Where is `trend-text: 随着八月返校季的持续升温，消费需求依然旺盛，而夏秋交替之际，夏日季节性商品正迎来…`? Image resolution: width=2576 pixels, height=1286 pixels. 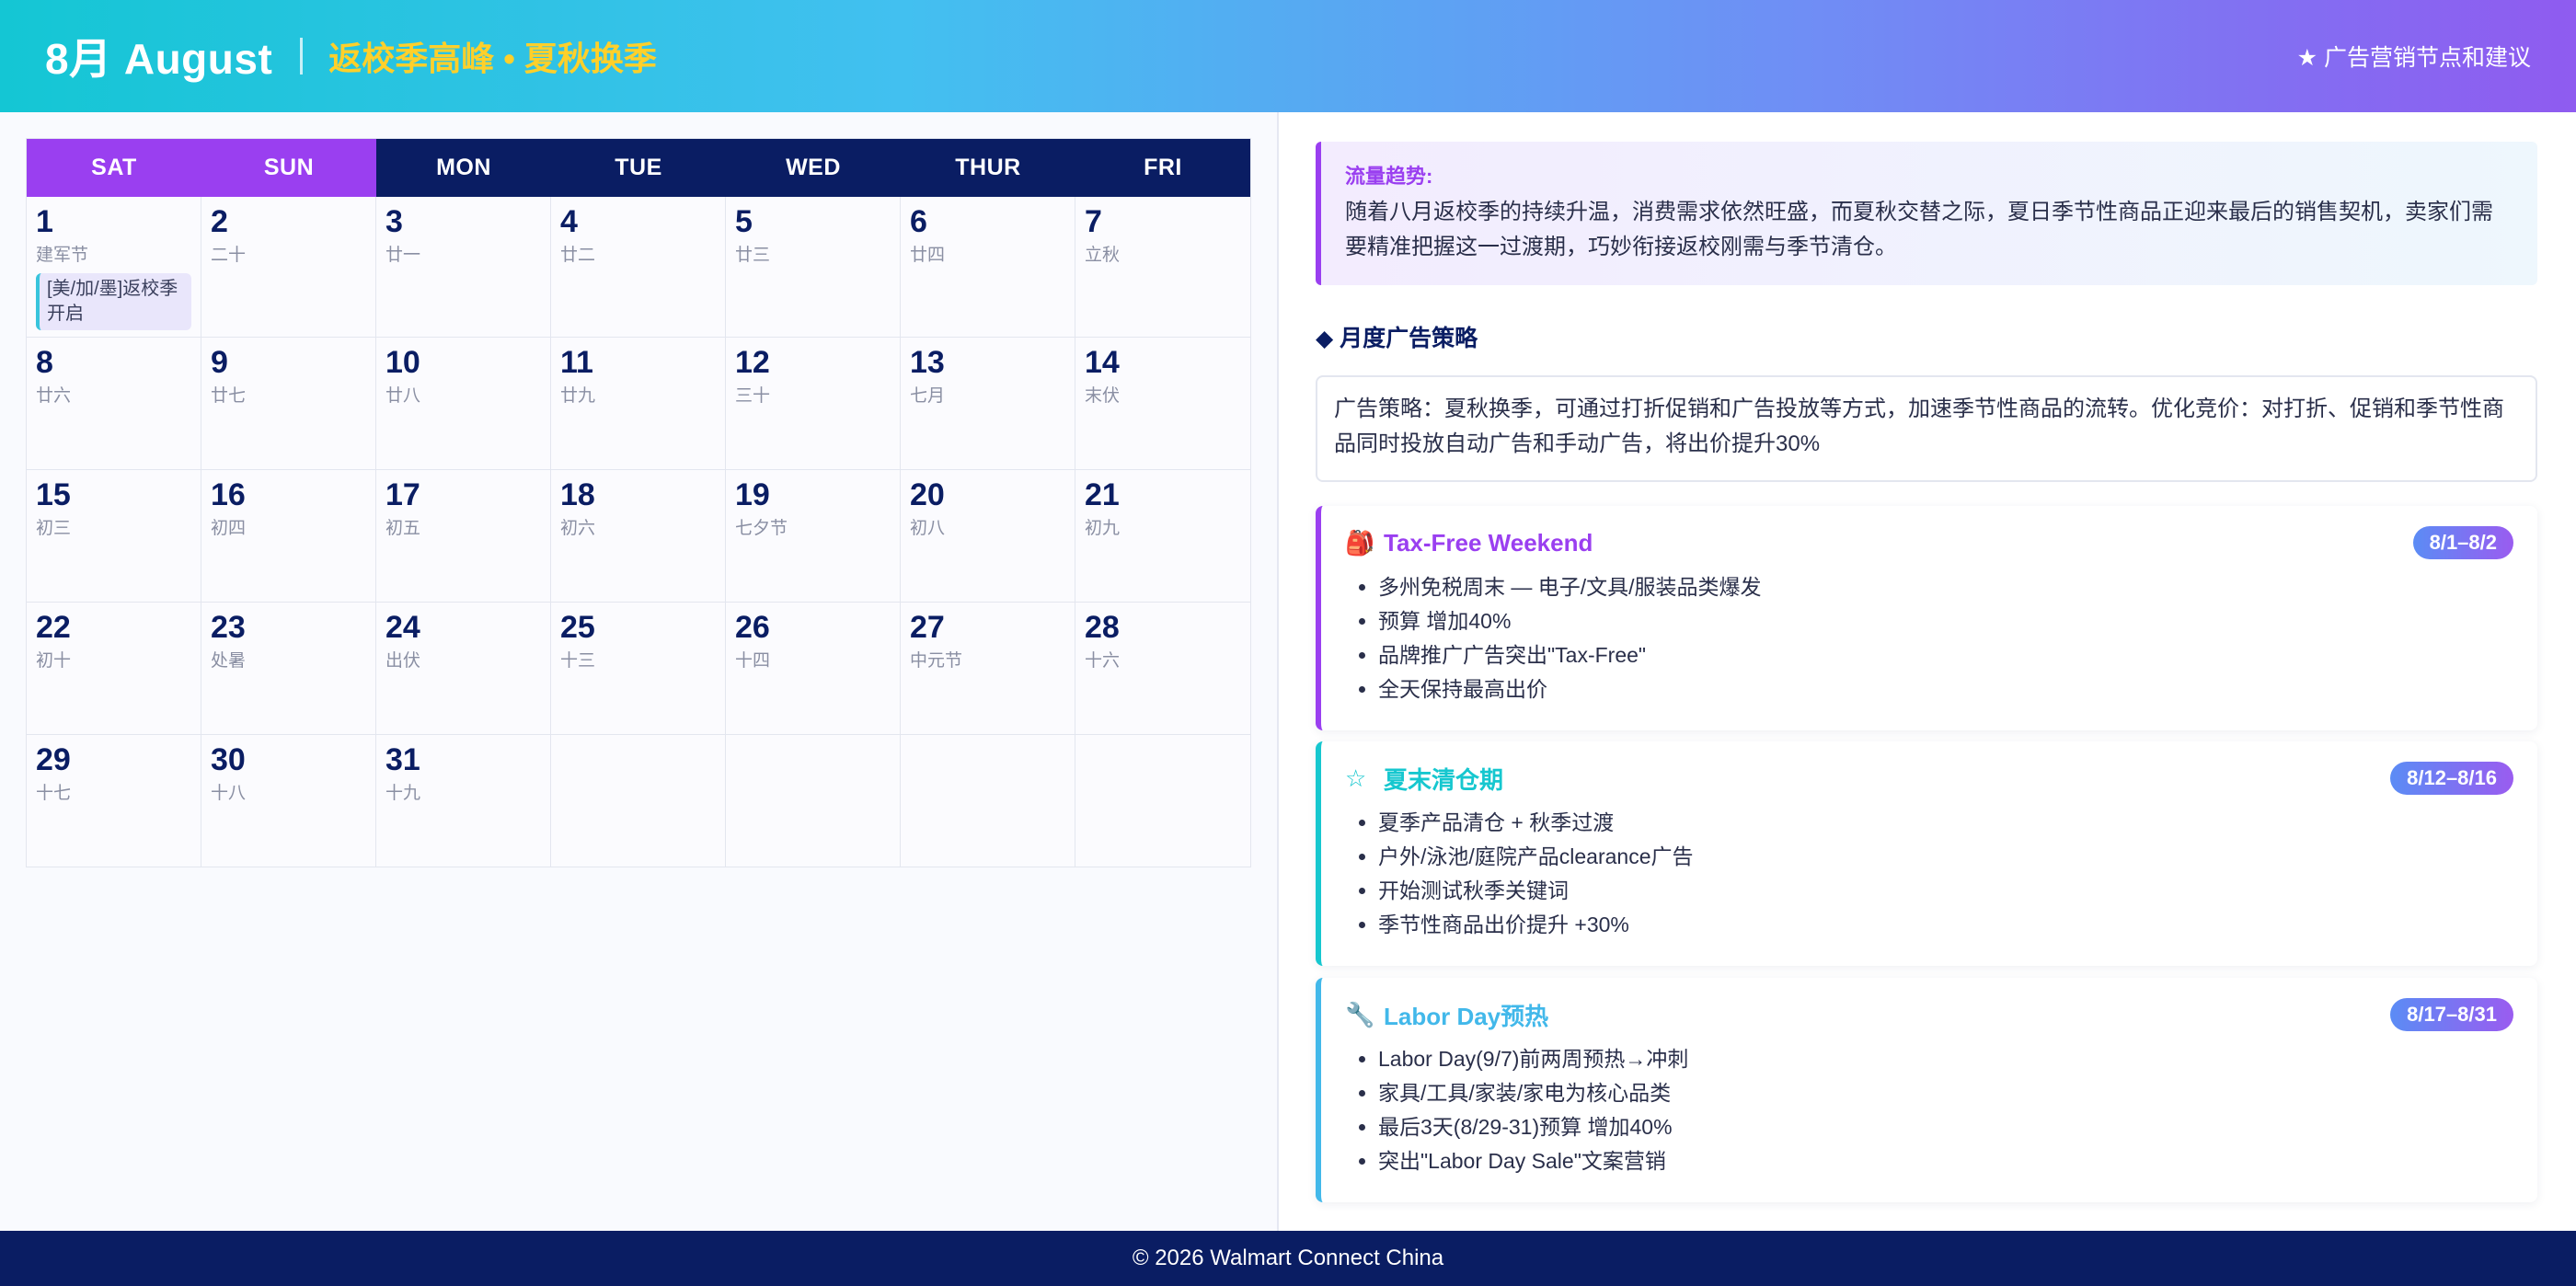 trend-text: 随着八月返校季的持续升温，消费需求依然旺盛，而夏秋交替之际，夏日季节性商品正迎来… is located at coordinates (1919, 230).